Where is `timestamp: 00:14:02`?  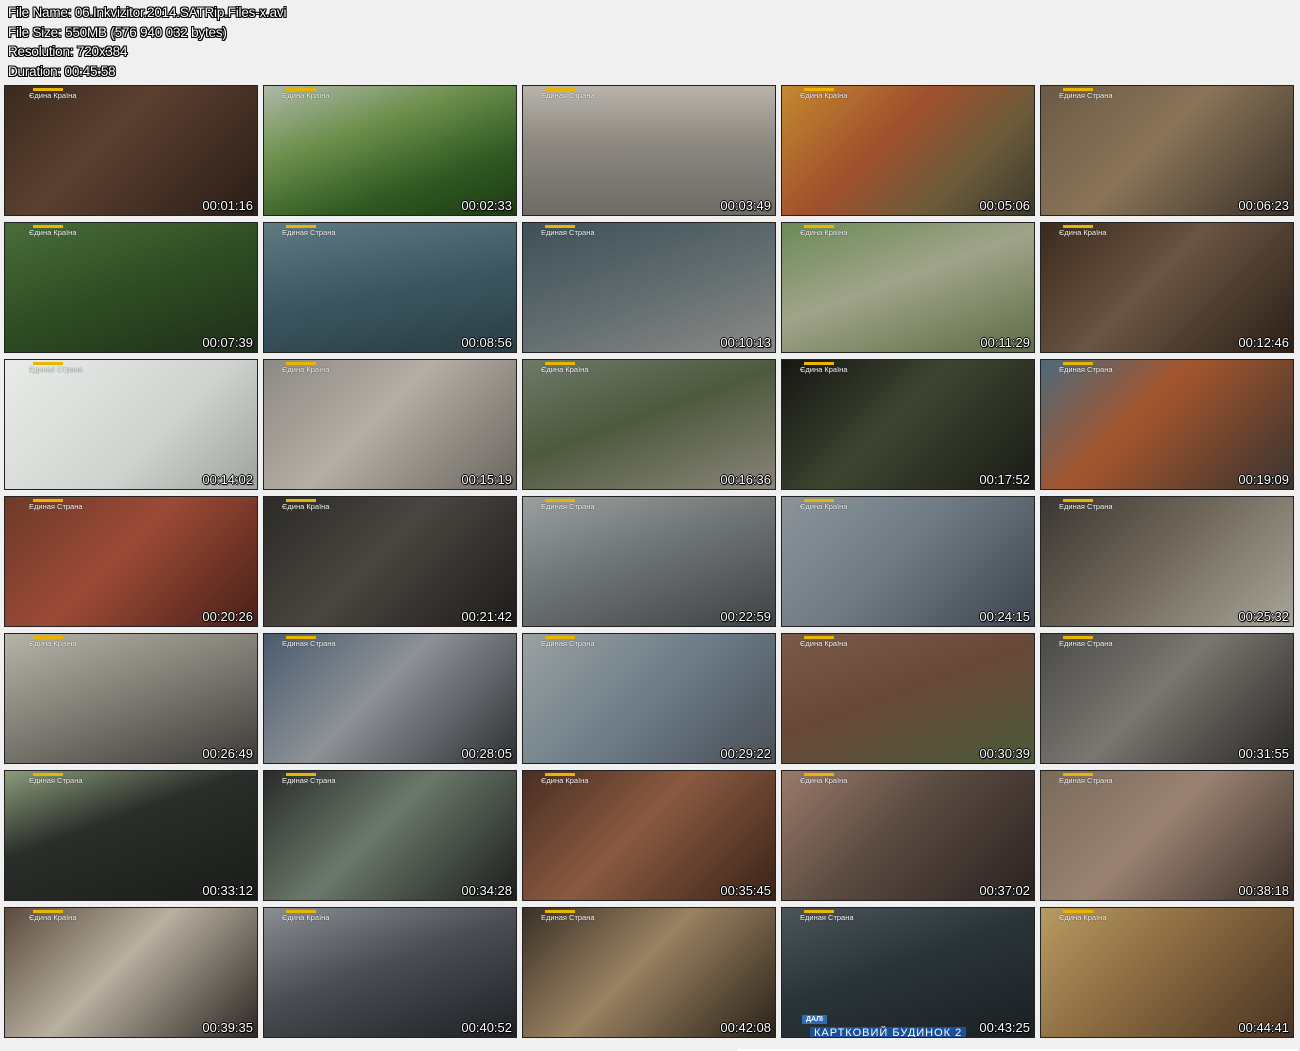 timestamp: 00:14:02 is located at coordinates (227, 479).